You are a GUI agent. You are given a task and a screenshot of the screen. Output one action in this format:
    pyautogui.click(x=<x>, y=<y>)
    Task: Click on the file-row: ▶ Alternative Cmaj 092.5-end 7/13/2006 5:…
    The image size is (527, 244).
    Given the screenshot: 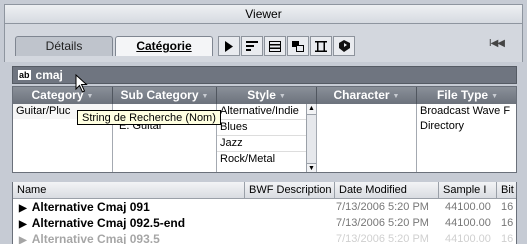 What is the action you would take?
    pyautogui.click(x=264, y=223)
    